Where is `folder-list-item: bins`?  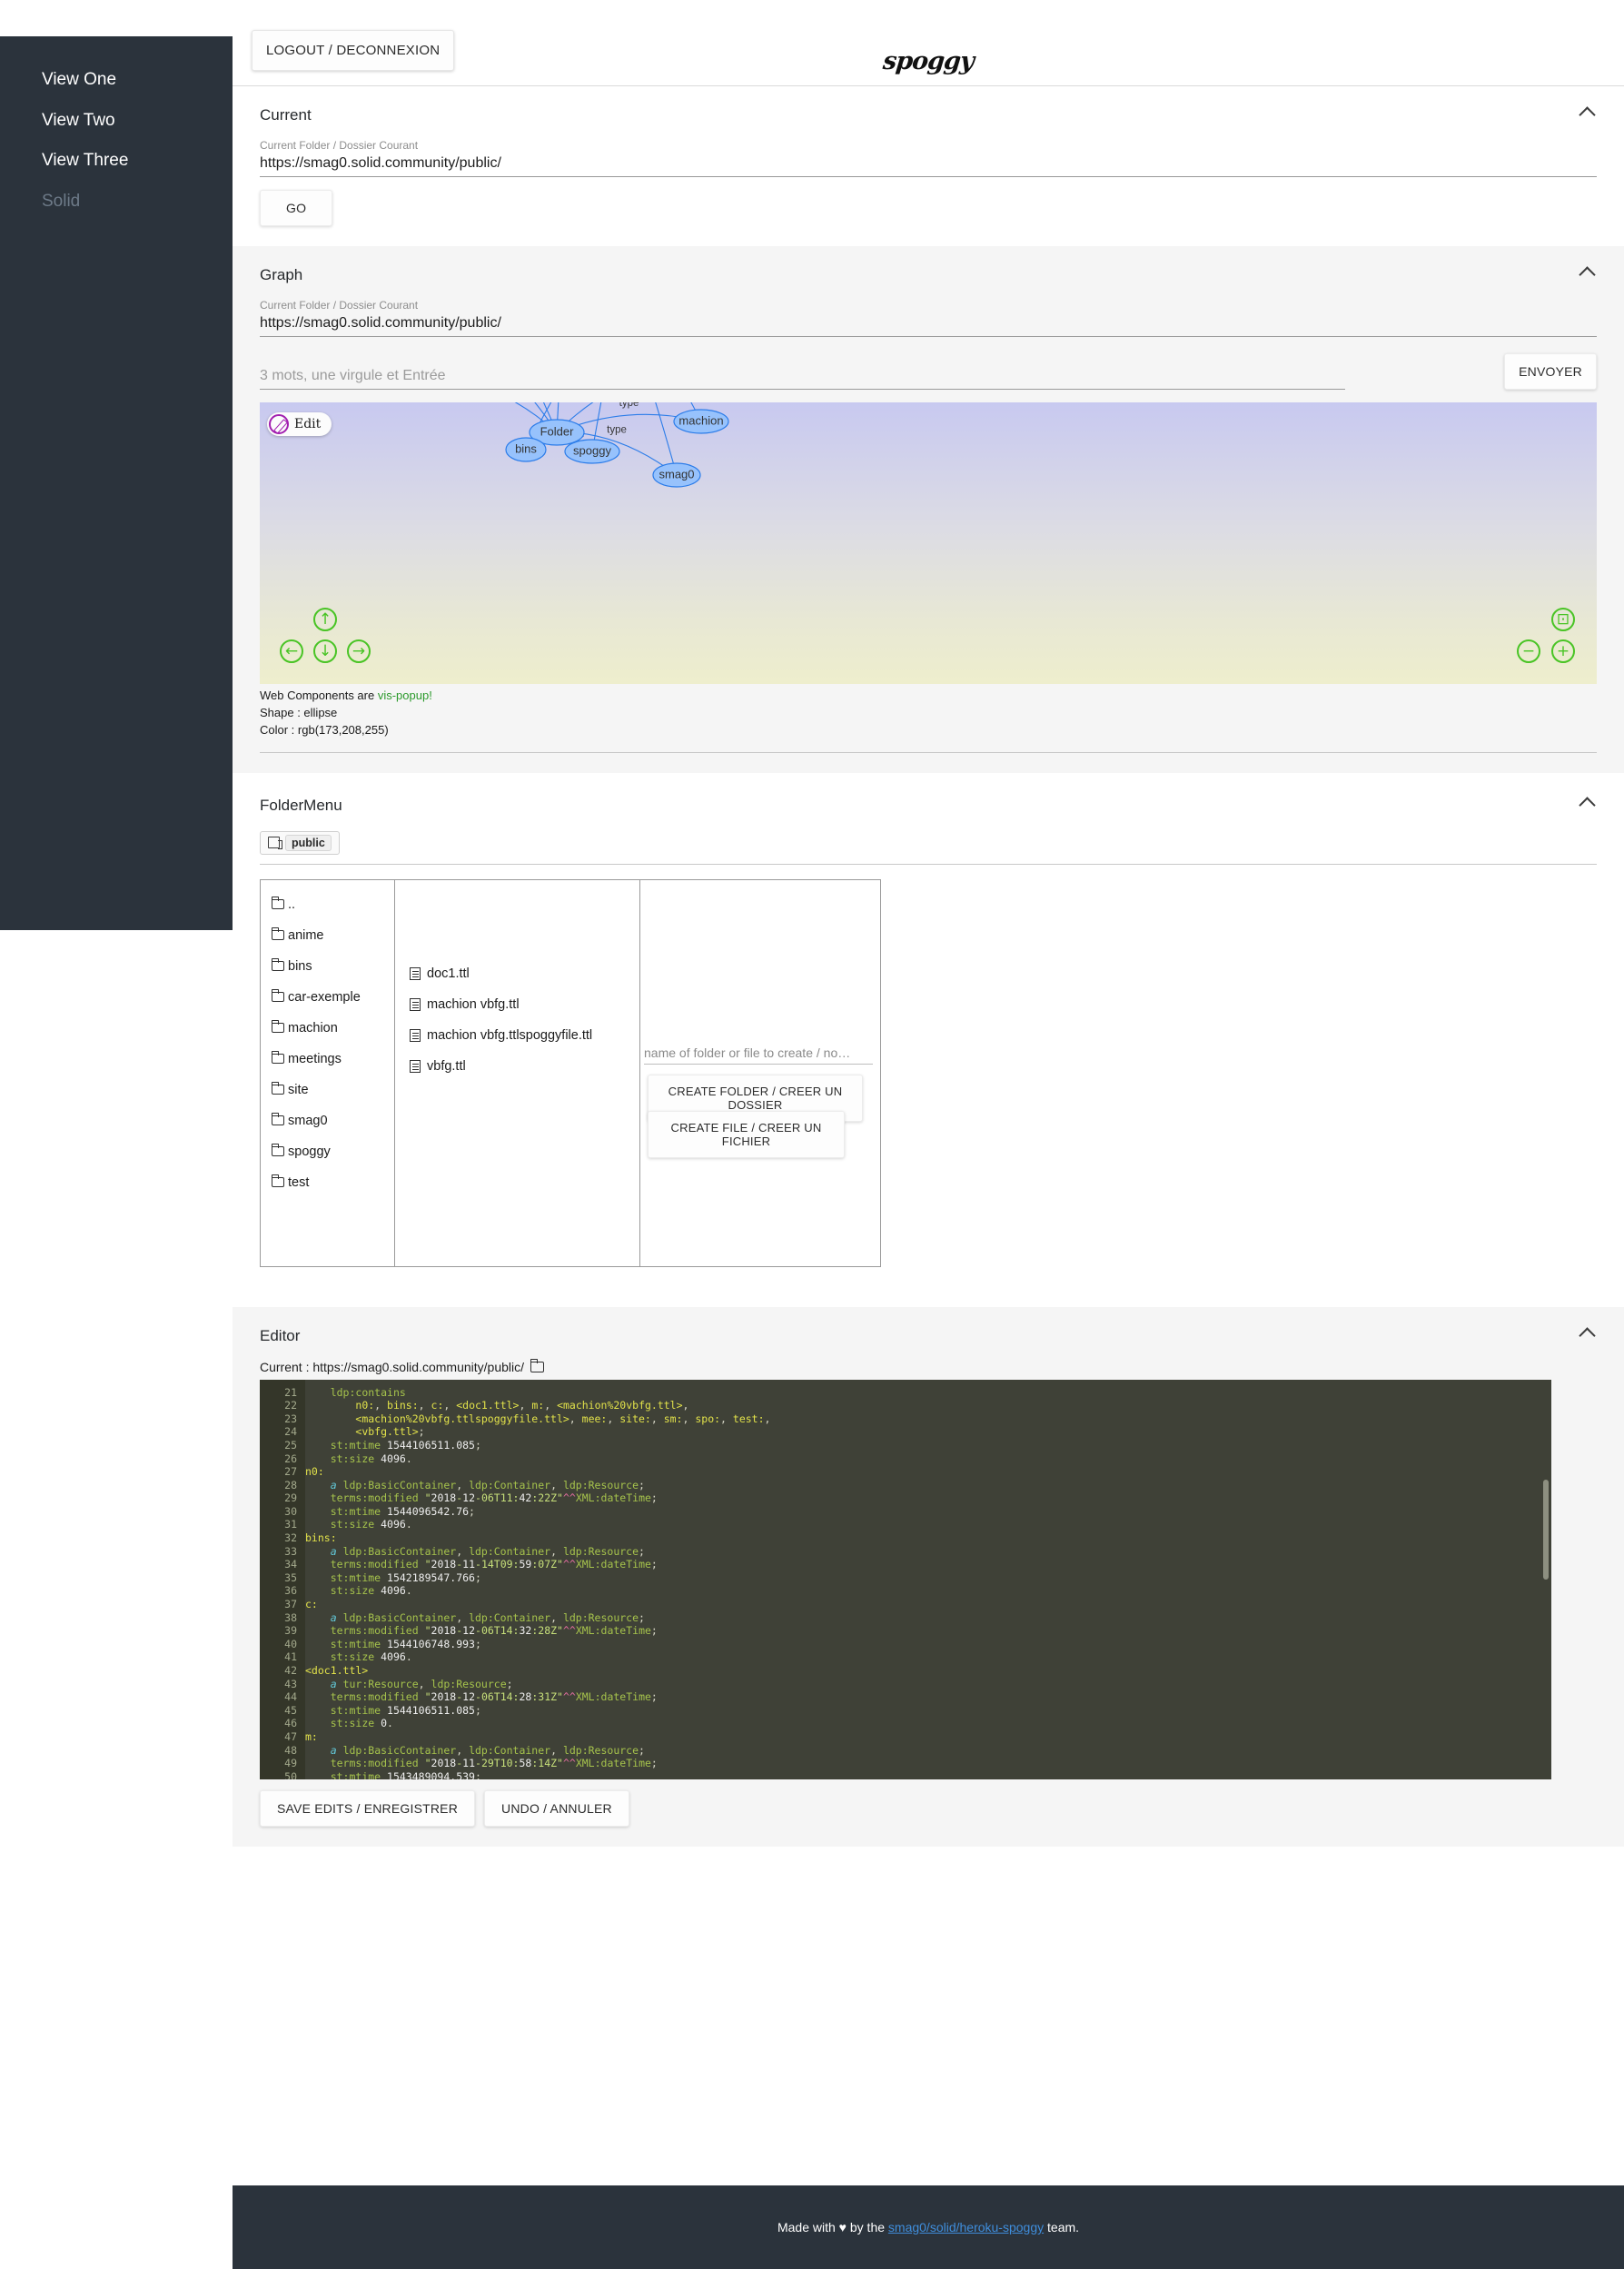 folder-list-item: bins is located at coordinates (327, 966).